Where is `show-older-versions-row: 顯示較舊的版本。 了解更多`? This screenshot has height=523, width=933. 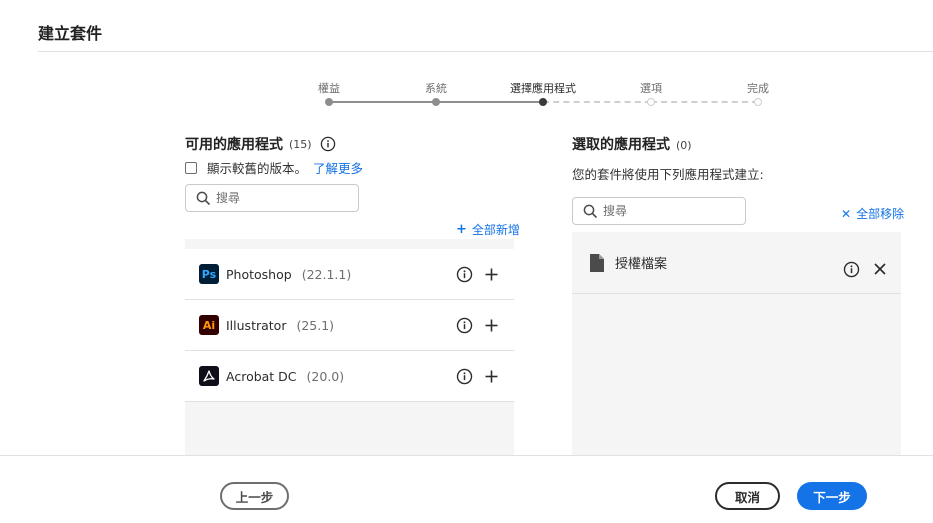
show-older-versions-row: 顯示較舊的版本。 了解更多 is located at coordinates (274, 167).